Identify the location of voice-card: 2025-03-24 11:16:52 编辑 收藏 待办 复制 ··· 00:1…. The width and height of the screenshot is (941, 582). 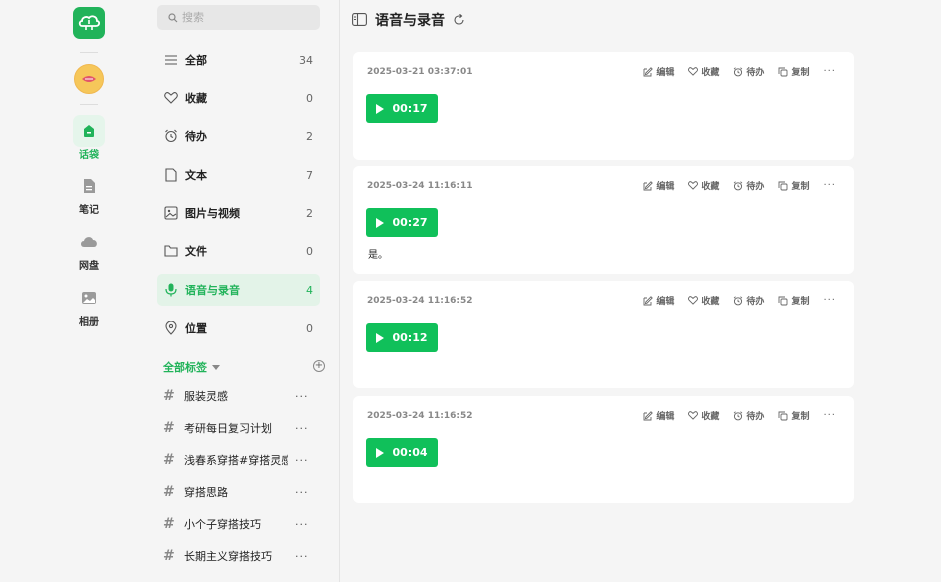
(603, 334).